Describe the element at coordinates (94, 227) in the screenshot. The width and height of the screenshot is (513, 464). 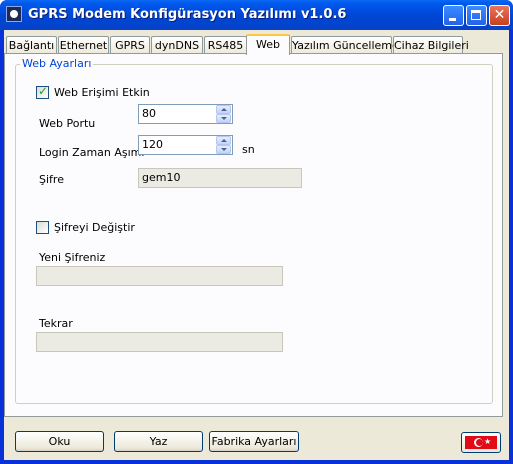
I see `change-password-label: Şifreyi Değiştir` at that location.